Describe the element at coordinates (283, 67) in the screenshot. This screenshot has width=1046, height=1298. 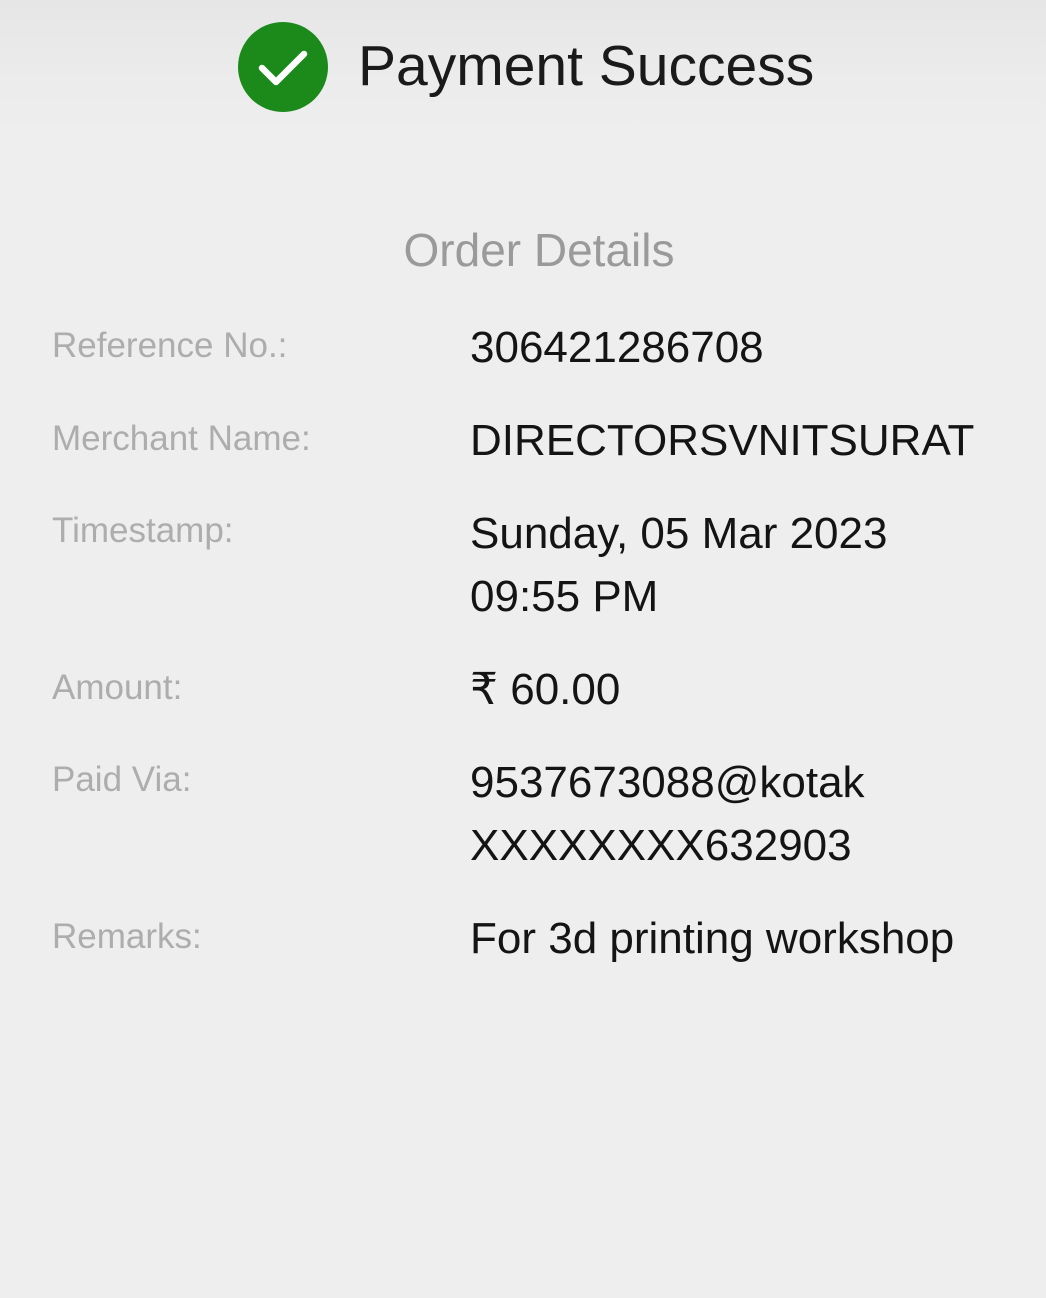
I see `checkmark-circle-icon` at that location.